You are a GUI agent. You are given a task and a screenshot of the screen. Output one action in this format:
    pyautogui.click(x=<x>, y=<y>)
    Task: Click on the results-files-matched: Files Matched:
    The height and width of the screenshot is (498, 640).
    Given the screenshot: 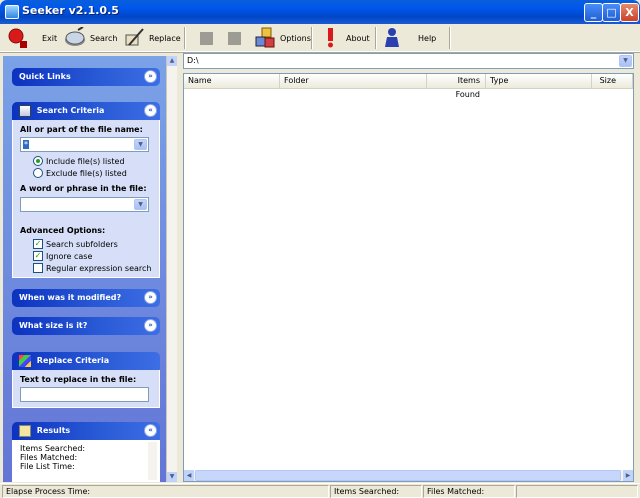 What is the action you would take?
    pyautogui.click(x=49, y=457)
    